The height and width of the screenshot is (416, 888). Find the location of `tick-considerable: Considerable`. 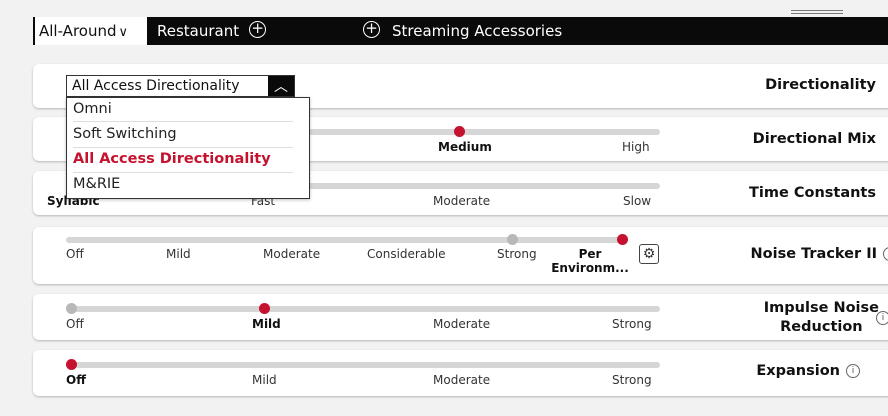

tick-considerable: Considerable is located at coordinates (406, 254).